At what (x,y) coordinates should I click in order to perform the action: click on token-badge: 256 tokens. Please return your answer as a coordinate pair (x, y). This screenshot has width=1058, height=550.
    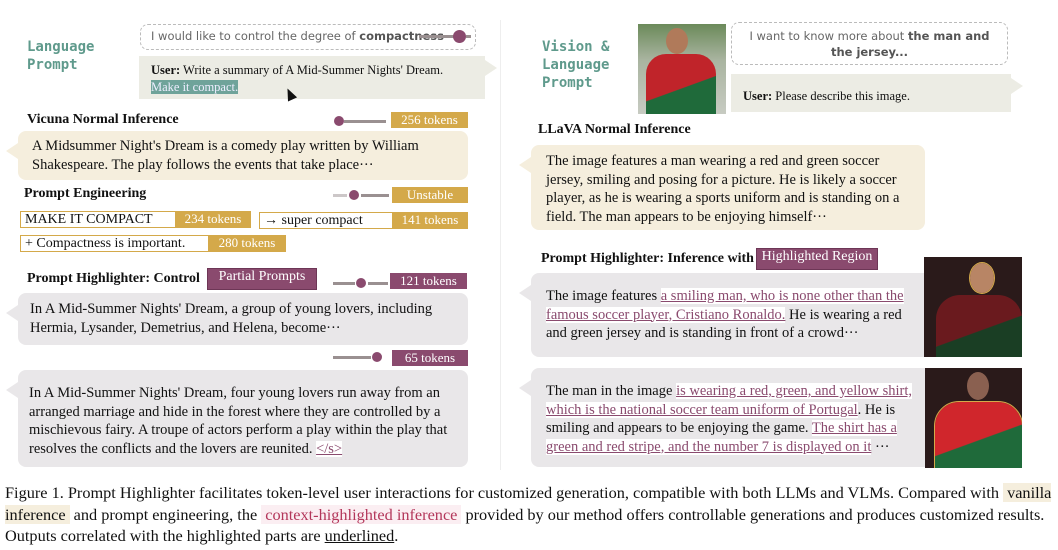
    Looking at the image, I should click on (429, 120).